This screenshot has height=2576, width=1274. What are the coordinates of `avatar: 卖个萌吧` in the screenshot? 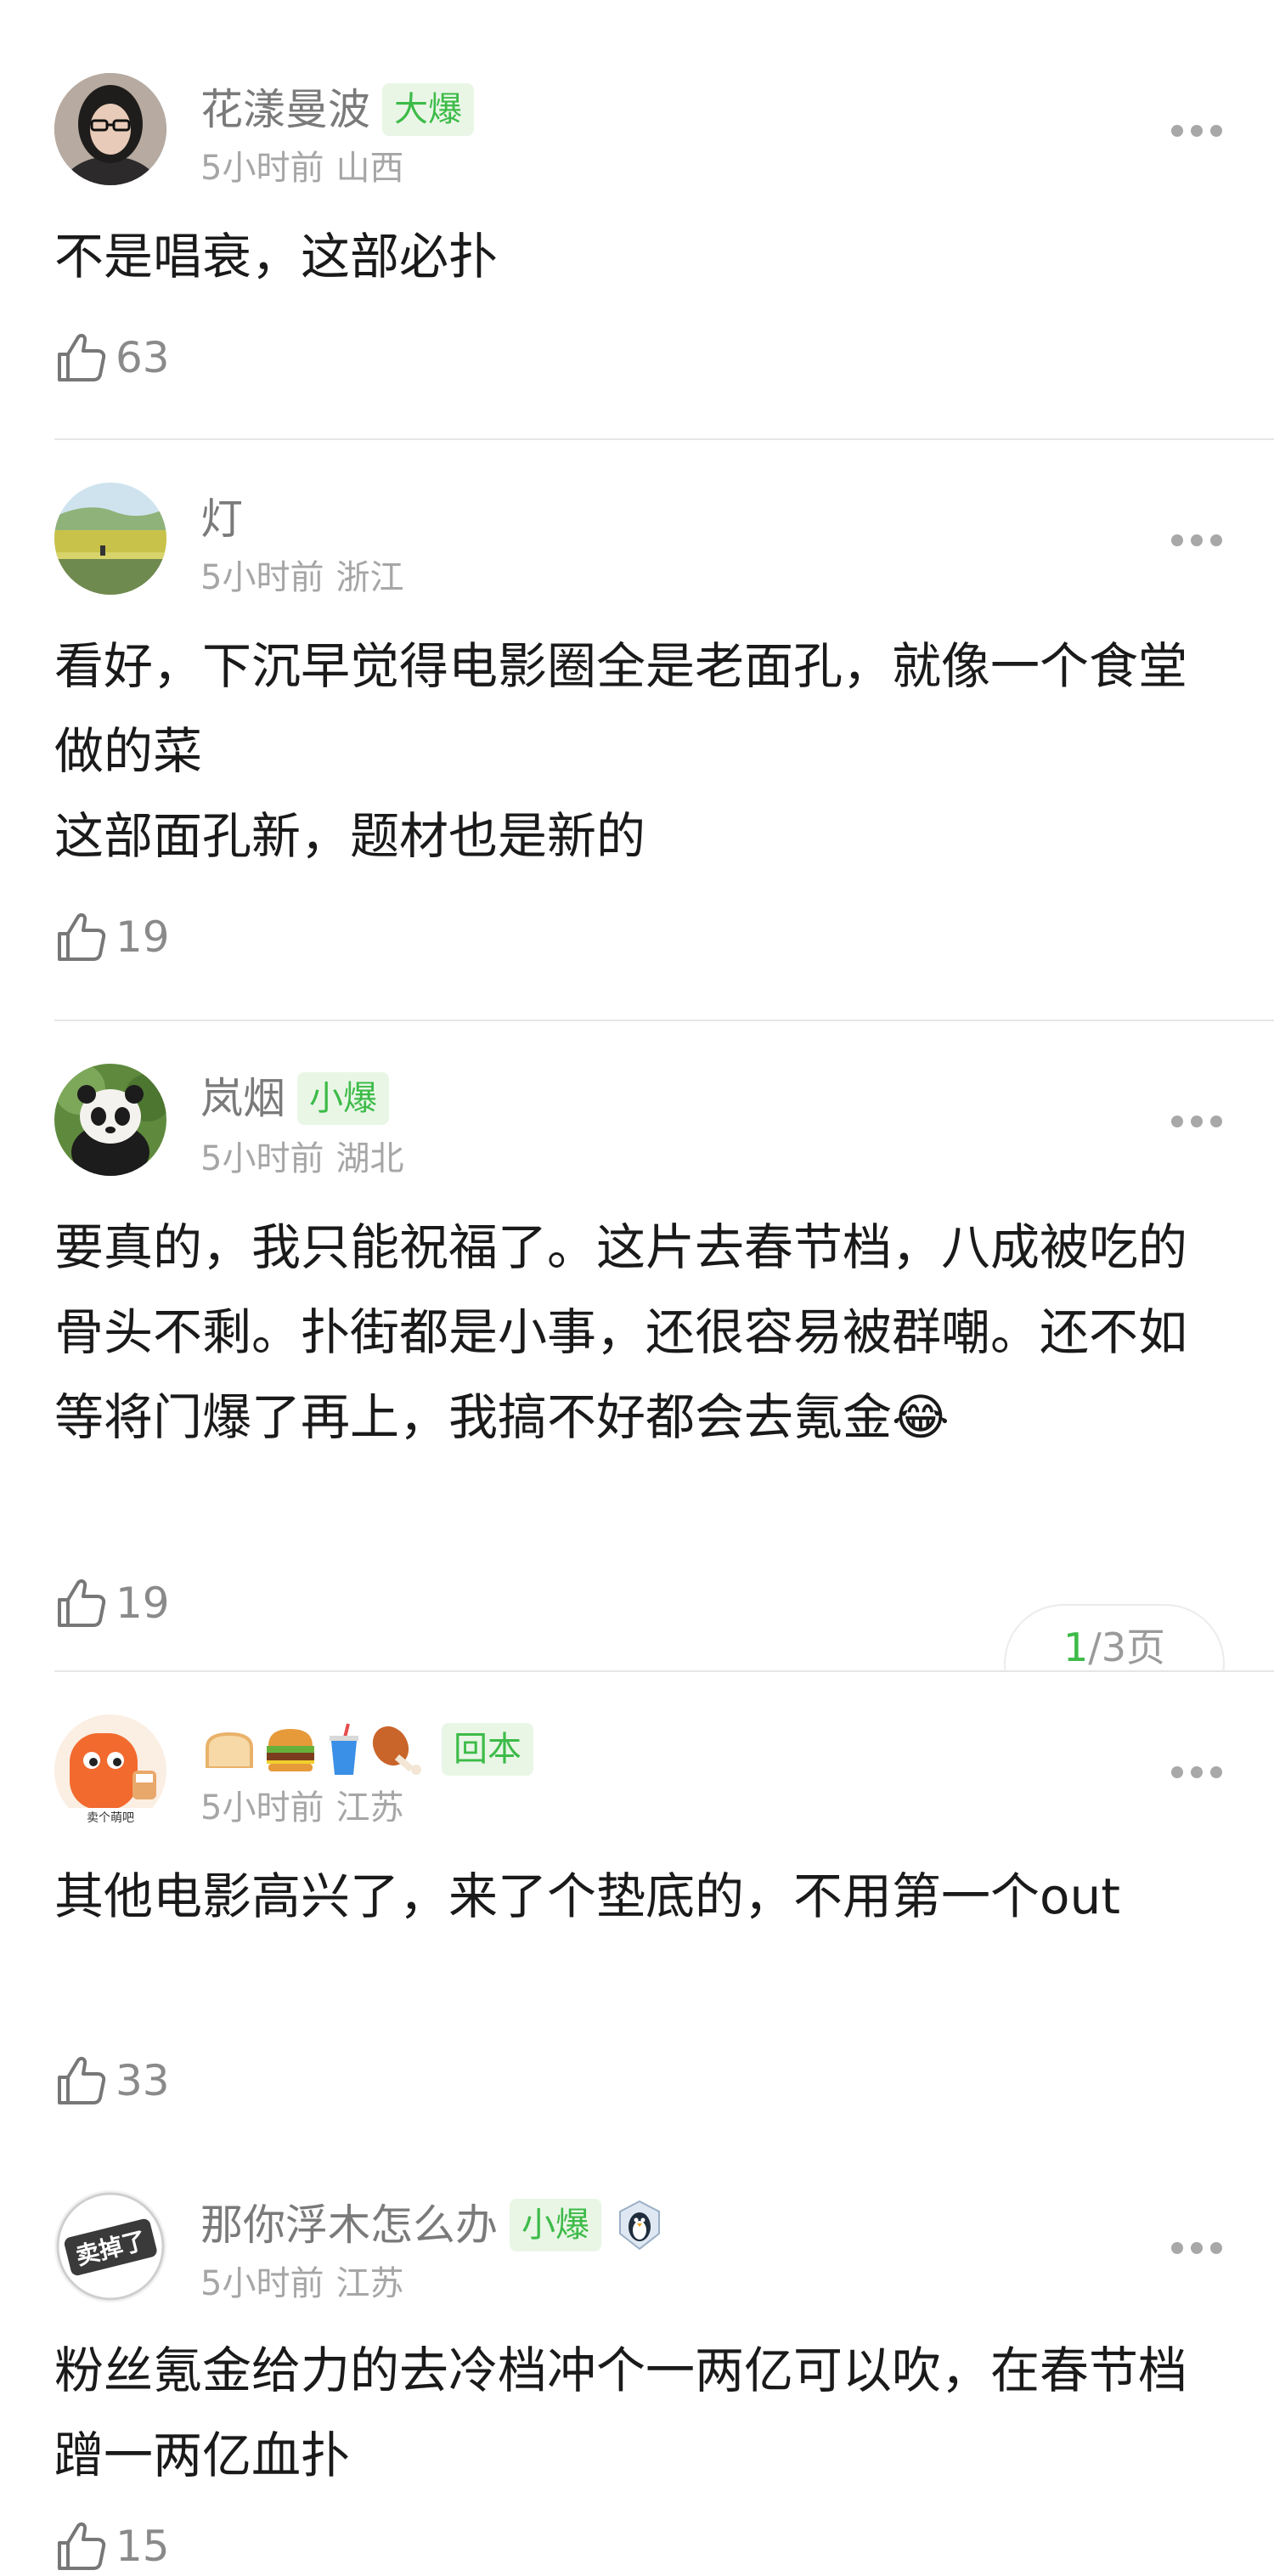 It's located at (110, 1771).